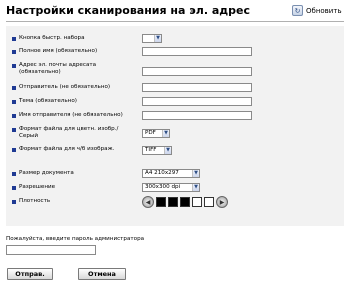  I want to click on sender-name-label: Имя отправителя (не обязательно), so click(71, 115).